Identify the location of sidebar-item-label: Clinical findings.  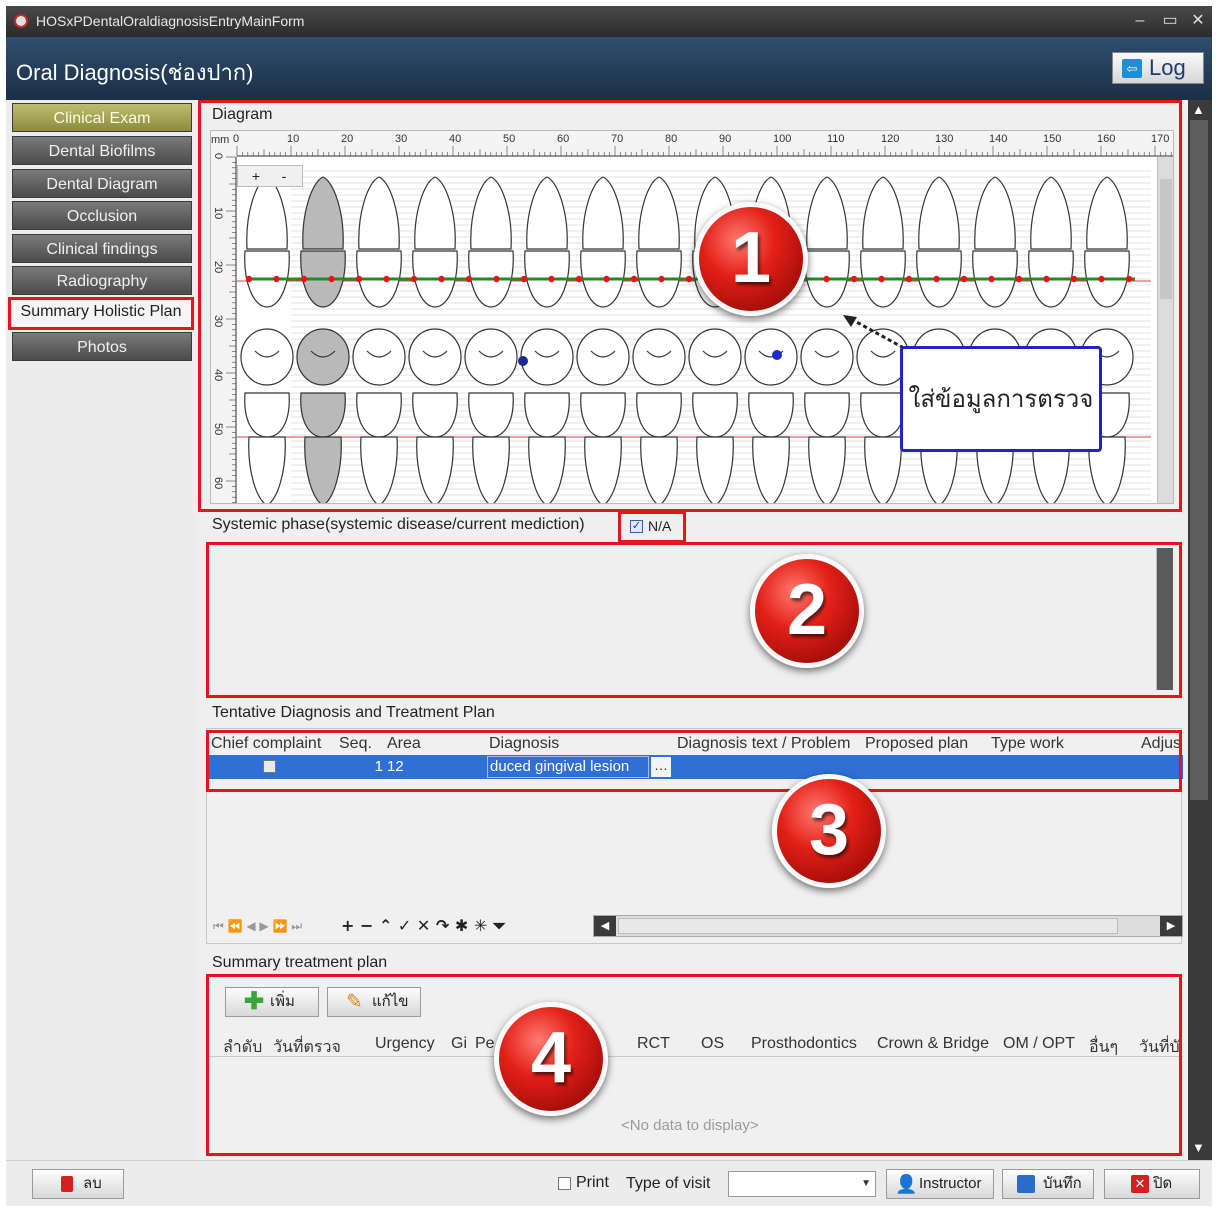
(102, 249).